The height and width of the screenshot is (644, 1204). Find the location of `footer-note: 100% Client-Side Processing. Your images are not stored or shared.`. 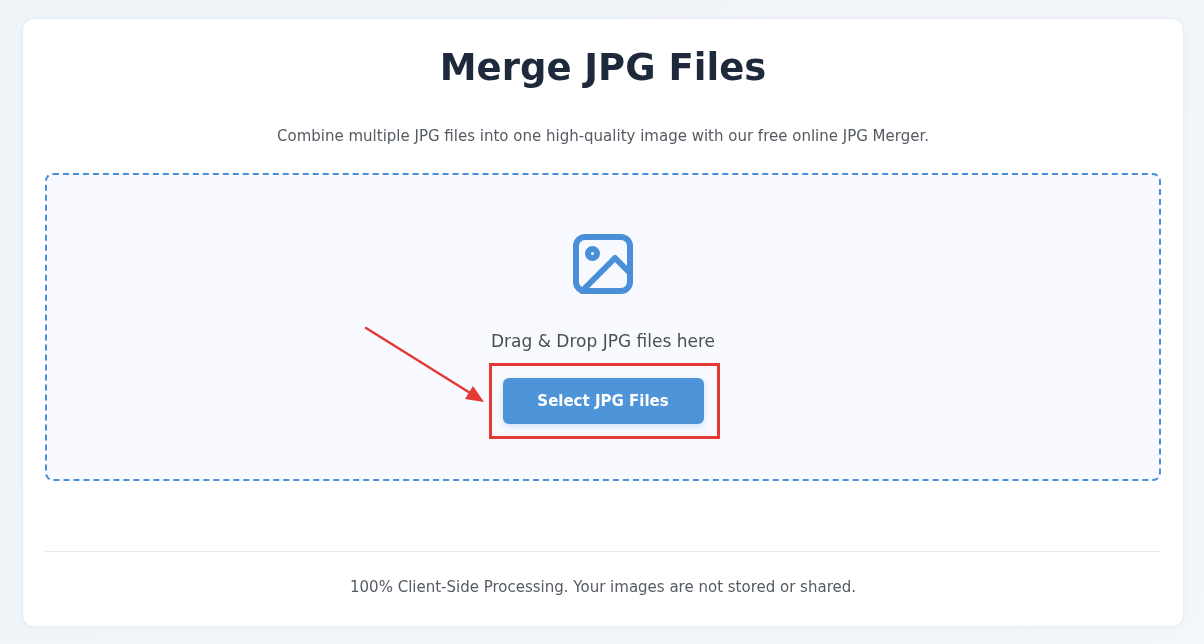

footer-note: 100% Client-Side Processing. Your images are not stored or shared. is located at coordinates (603, 587).